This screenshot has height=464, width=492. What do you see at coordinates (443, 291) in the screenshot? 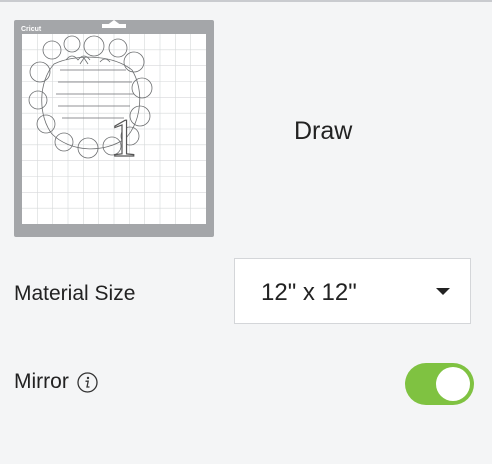
I see `chevron-down-icon` at bounding box center [443, 291].